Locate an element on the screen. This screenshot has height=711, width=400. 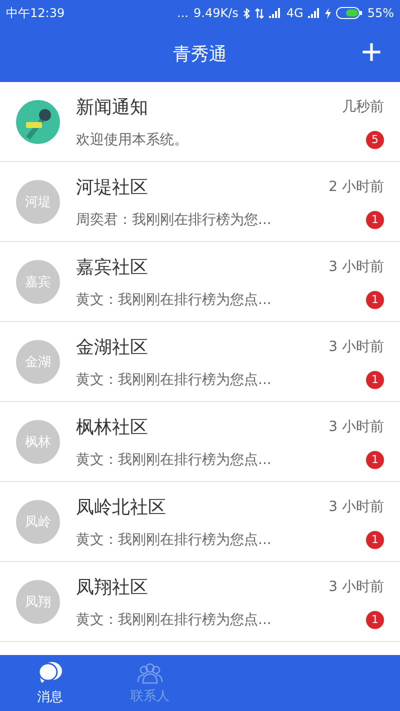
chat-item: 新闻通知 几秒前 欢迎使用本系统。 5 is located at coordinates (200, 122).